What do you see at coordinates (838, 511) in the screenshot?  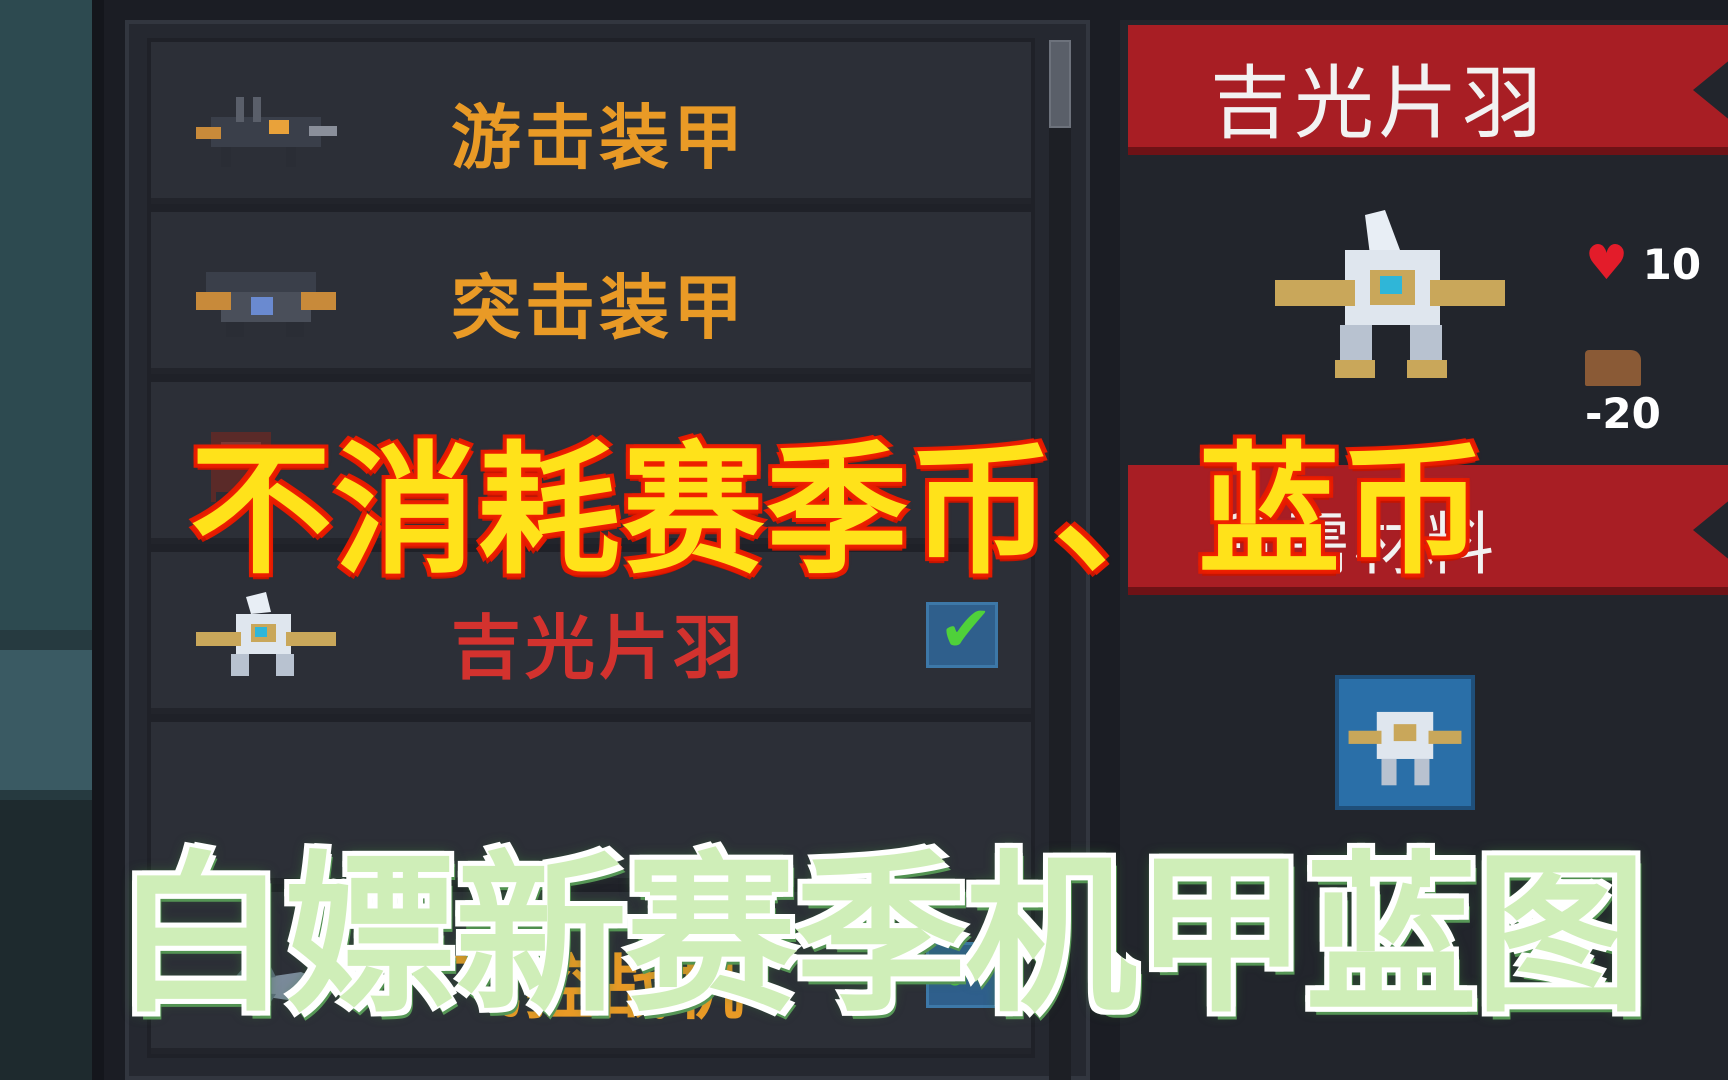 I see `caption-top: 不消耗赛季币、蓝币` at bounding box center [838, 511].